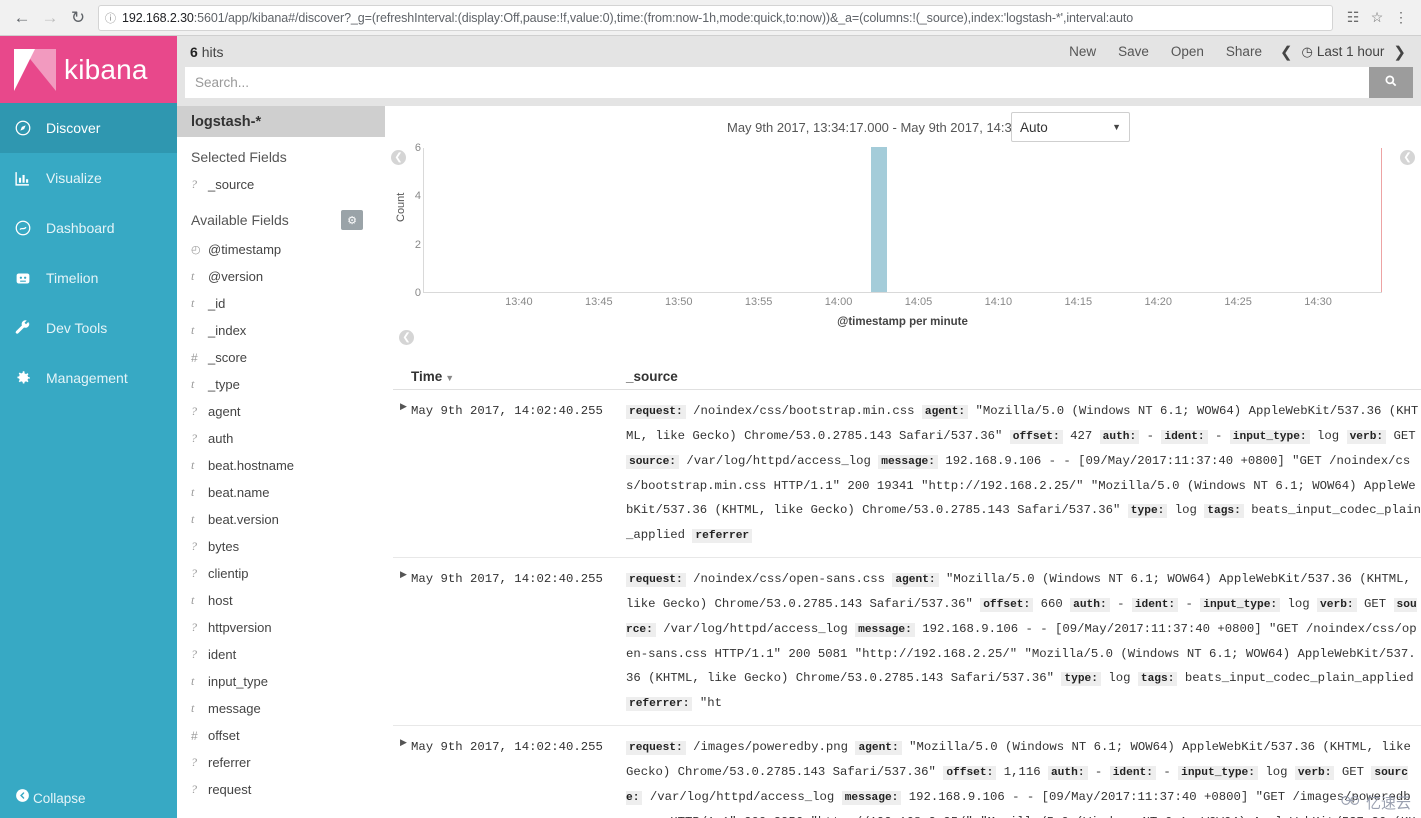 The image size is (1421, 818). I want to click on hits-label: hits, so click(212, 51).